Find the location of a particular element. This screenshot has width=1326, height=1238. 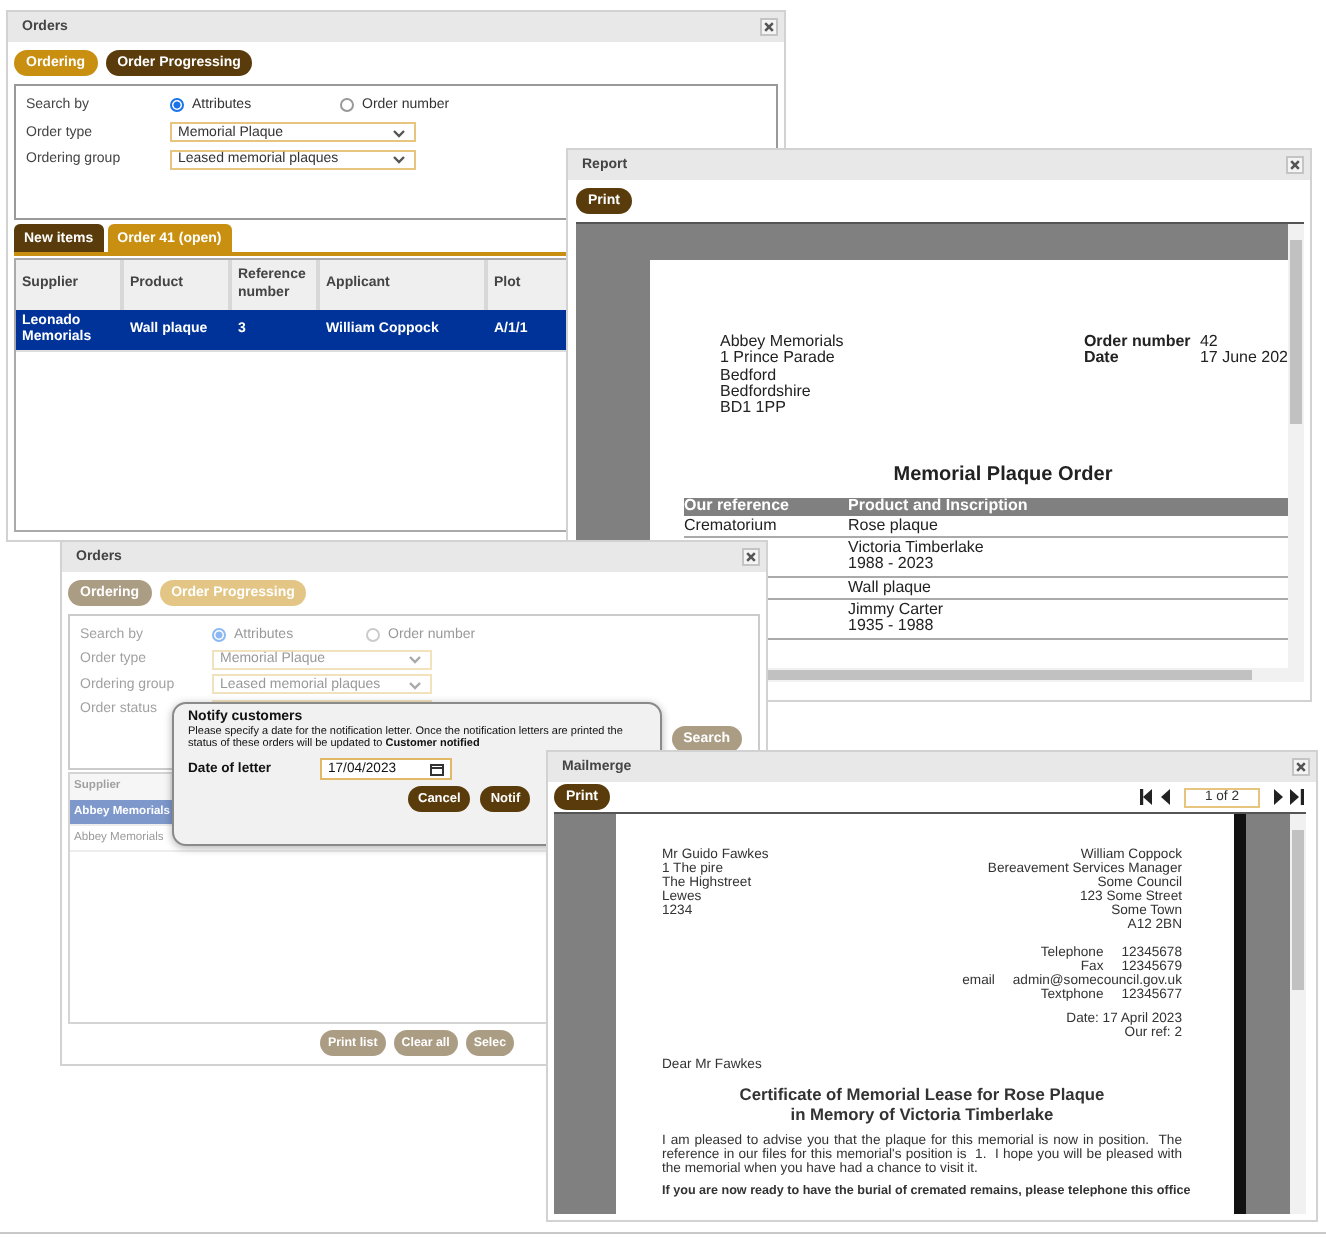

table-cell-text: Jimmy Carter is located at coordinates (897, 609).